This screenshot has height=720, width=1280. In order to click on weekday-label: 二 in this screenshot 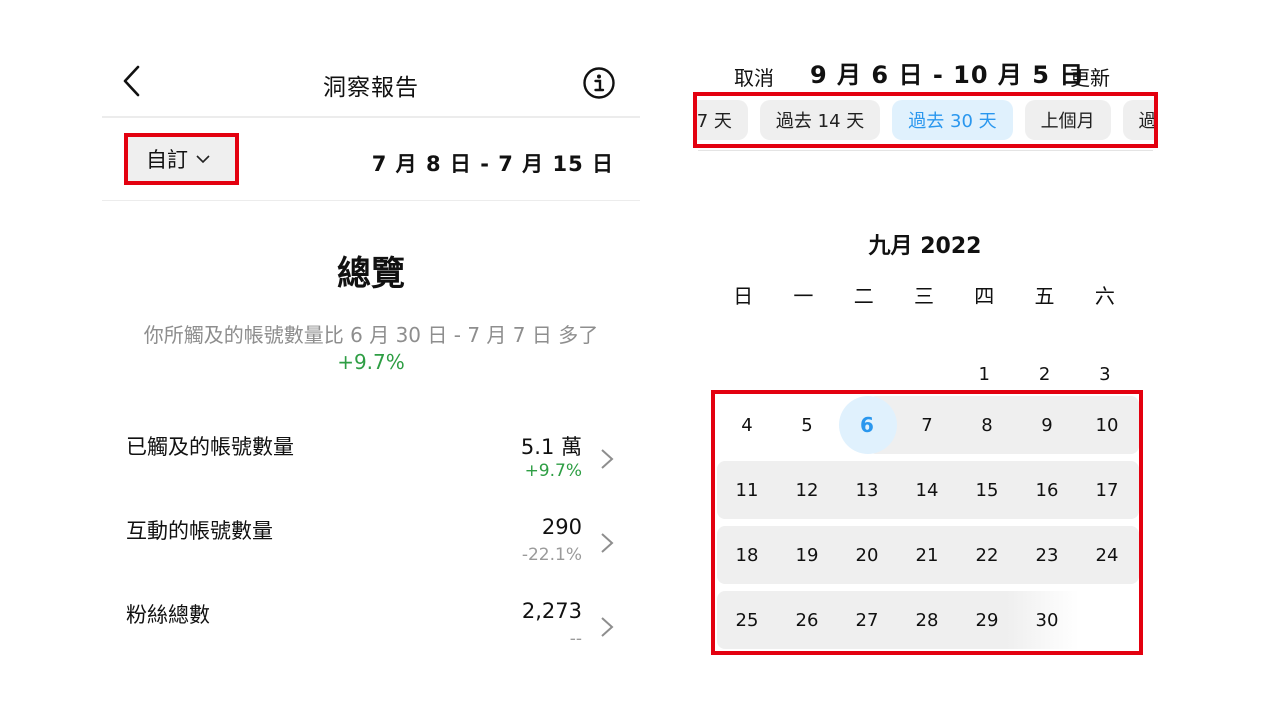, I will do `click(863, 296)`.